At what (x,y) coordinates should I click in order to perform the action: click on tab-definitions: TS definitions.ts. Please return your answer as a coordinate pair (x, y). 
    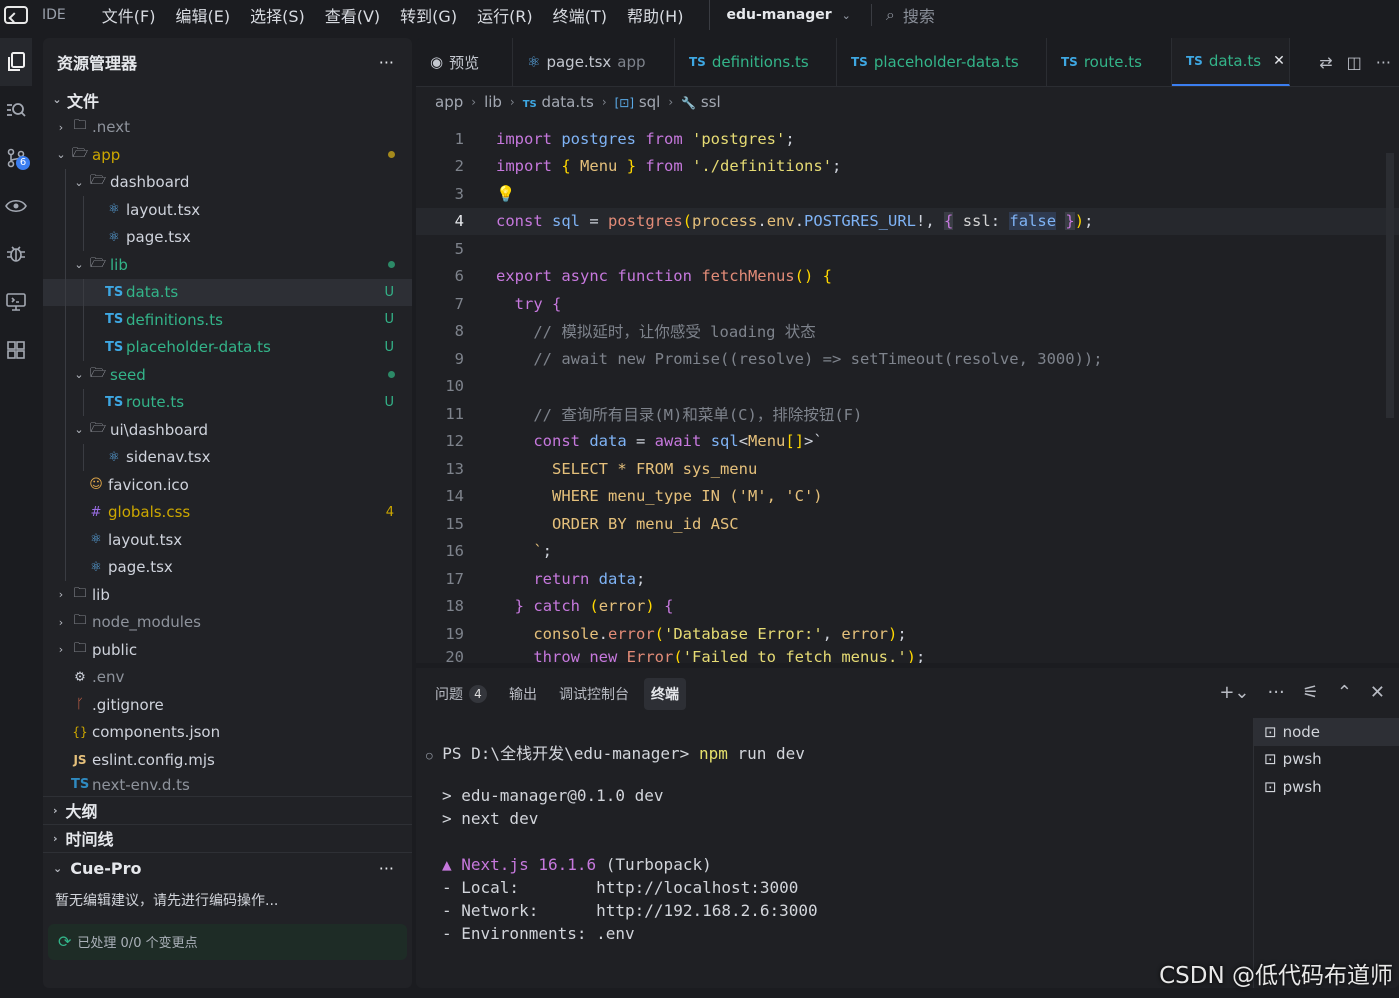
    Looking at the image, I should click on (756, 62).